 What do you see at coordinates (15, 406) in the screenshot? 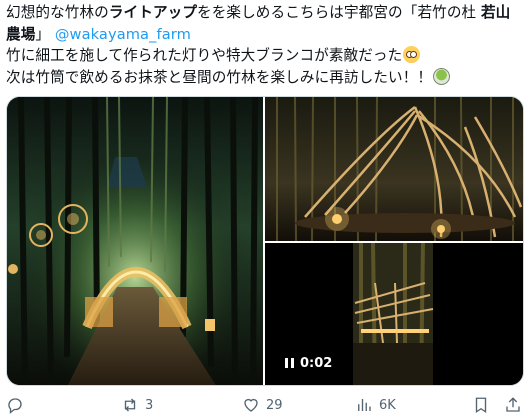
I see `reply-icon` at bounding box center [15, 406].